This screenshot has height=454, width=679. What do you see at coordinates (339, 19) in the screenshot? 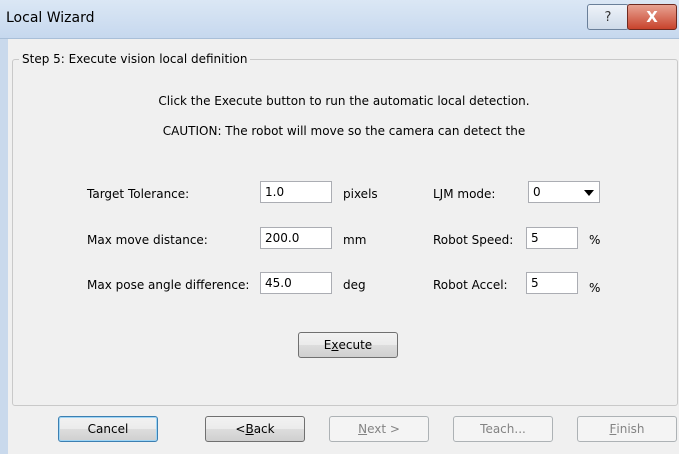
I see `title-bar: Local Wizard ? X` at bounding box center [339, 19].